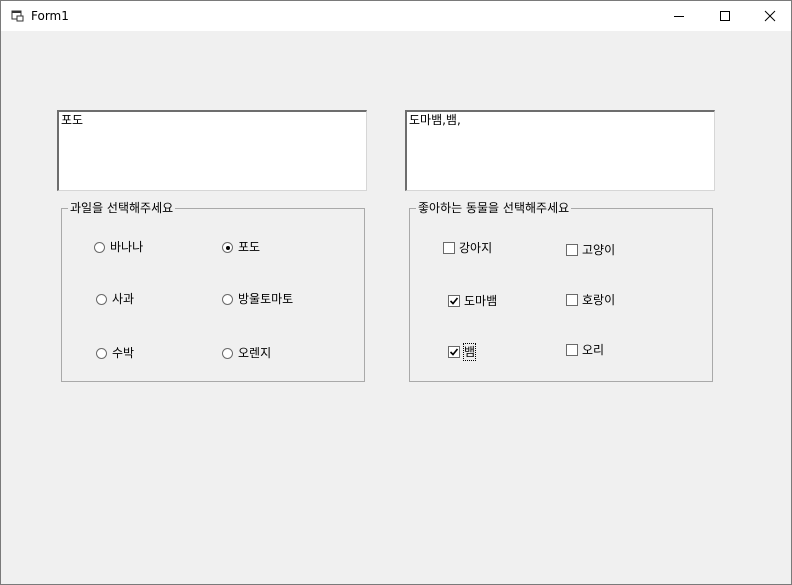 This screenshot has height=585, width=792. I want to click on minimize-button, so click(679, 16).